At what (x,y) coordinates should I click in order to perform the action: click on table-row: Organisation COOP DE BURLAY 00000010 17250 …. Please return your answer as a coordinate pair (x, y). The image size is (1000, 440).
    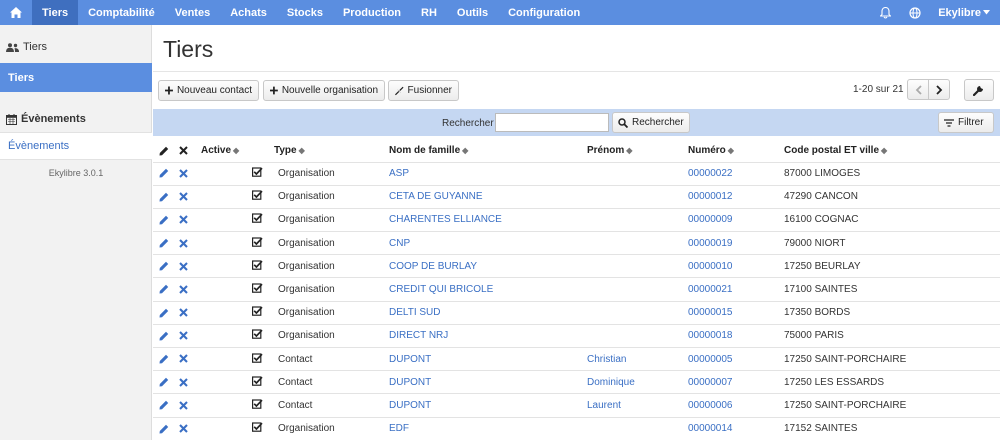
    Looking at the image, I should click on (576, 266).